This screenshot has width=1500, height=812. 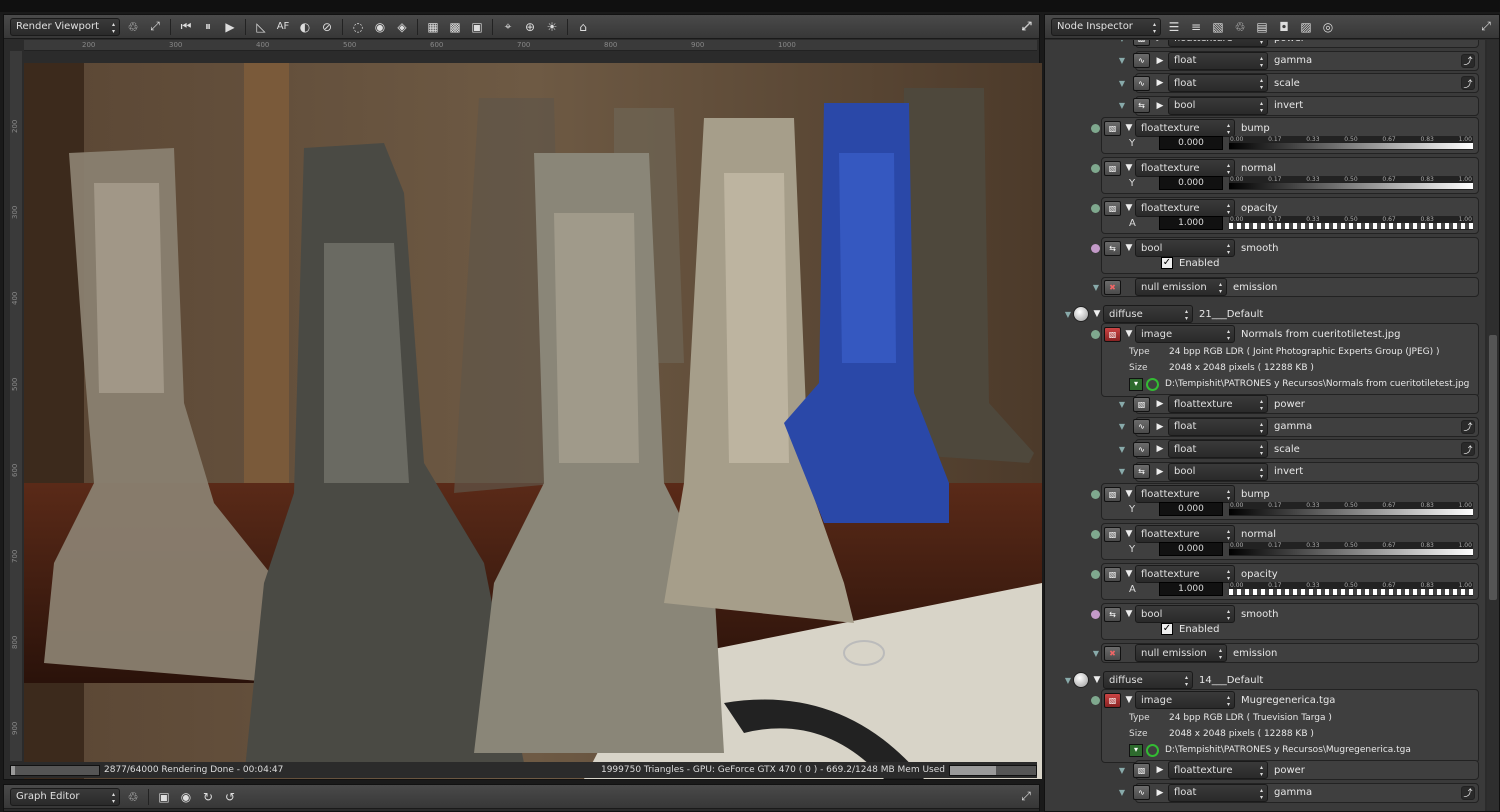 I want to click on image-texture-icon: ▧, so click(x=1112, y=700).